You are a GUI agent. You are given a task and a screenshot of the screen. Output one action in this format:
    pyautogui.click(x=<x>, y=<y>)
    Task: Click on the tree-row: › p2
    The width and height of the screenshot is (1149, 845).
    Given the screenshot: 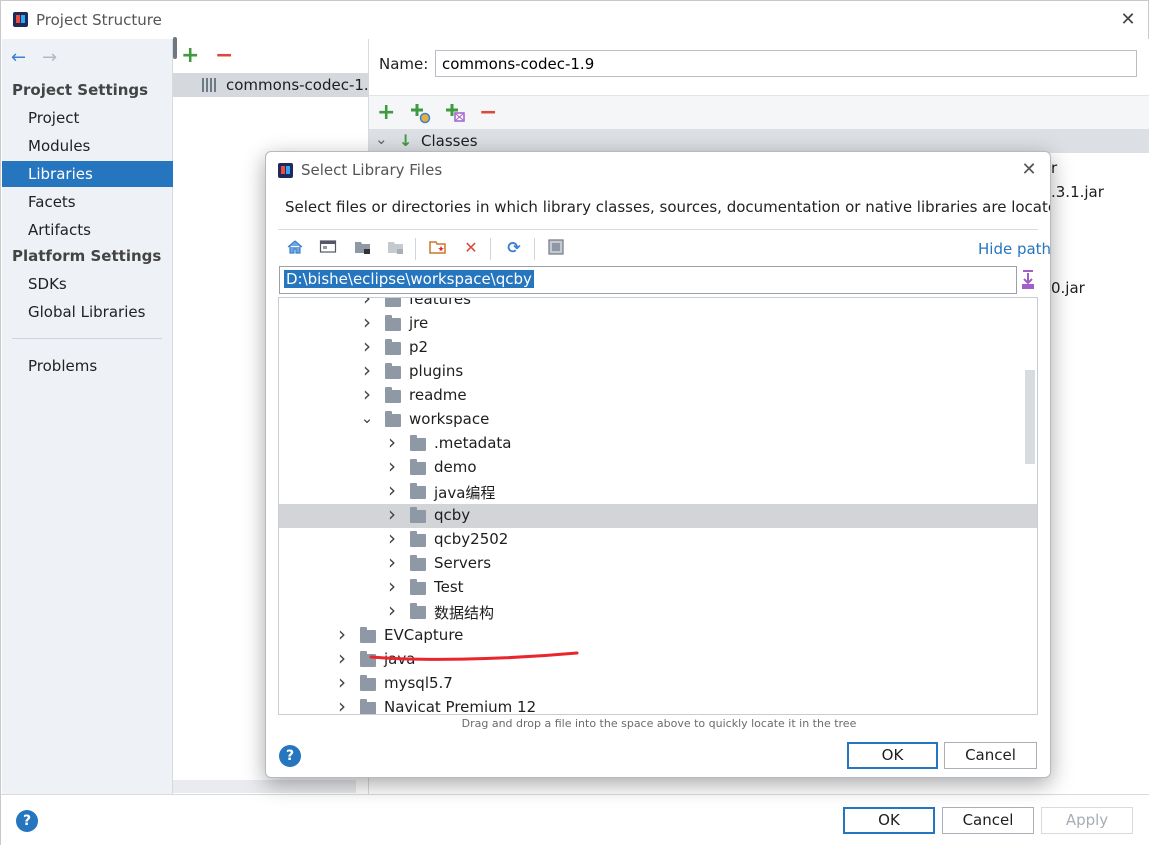 What is the action you would take?
    pyautogui.click(x=658, y=347)
    